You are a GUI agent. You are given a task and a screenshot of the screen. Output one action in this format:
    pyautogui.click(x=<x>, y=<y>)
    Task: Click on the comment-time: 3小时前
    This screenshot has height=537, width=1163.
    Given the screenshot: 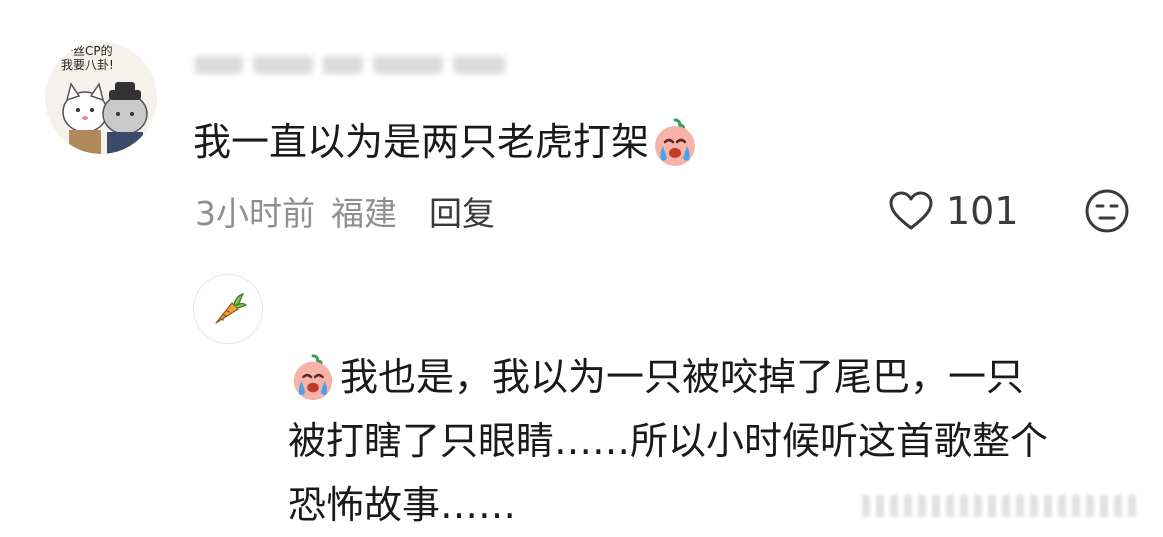 What is the action you would take?
    pyautogui.click(x=255, y=213)
    